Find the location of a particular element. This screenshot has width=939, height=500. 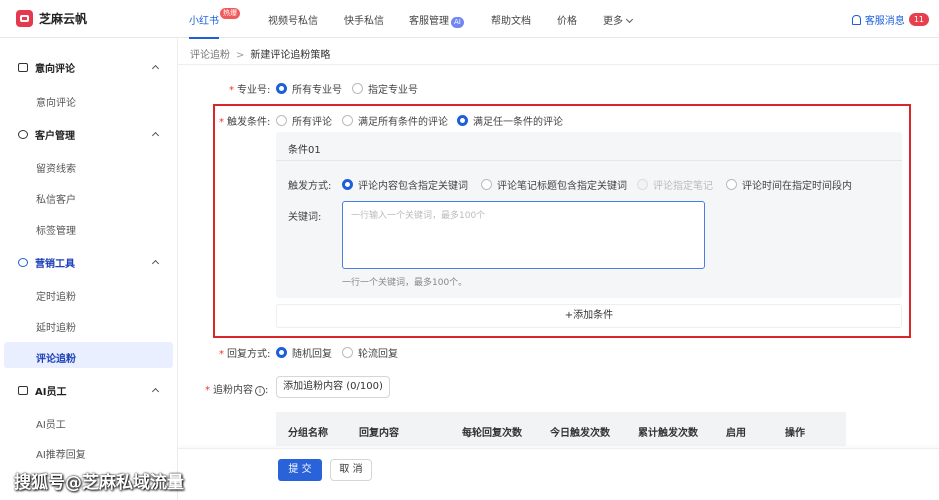

sidebar-item-dm-customers: 私信客户 is located at coordinates (56, 198).